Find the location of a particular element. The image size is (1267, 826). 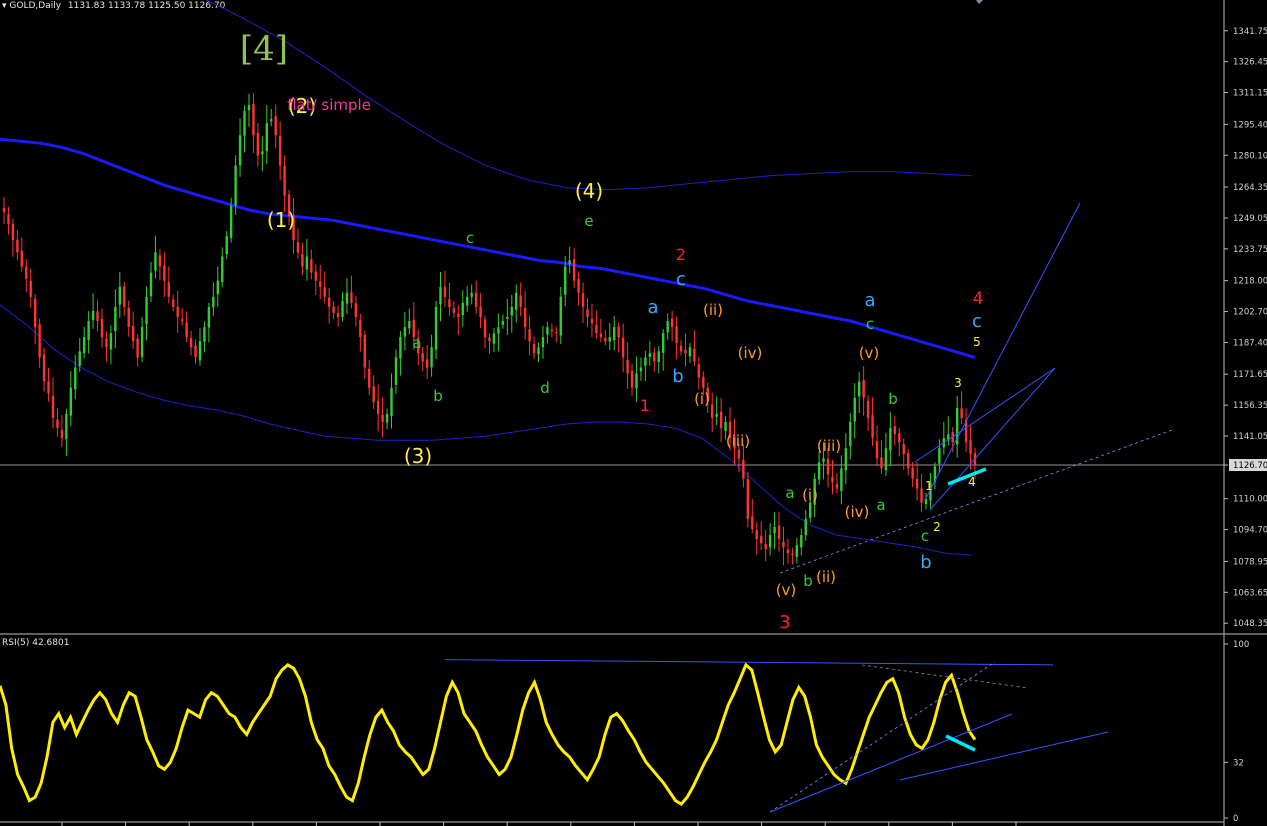

wave-label: (4) is located at coordinates (589, 191).